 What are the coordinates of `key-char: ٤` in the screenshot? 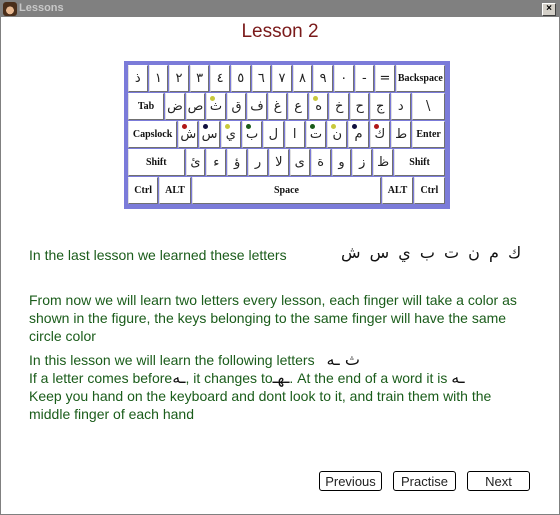 It's located at (220, 78).